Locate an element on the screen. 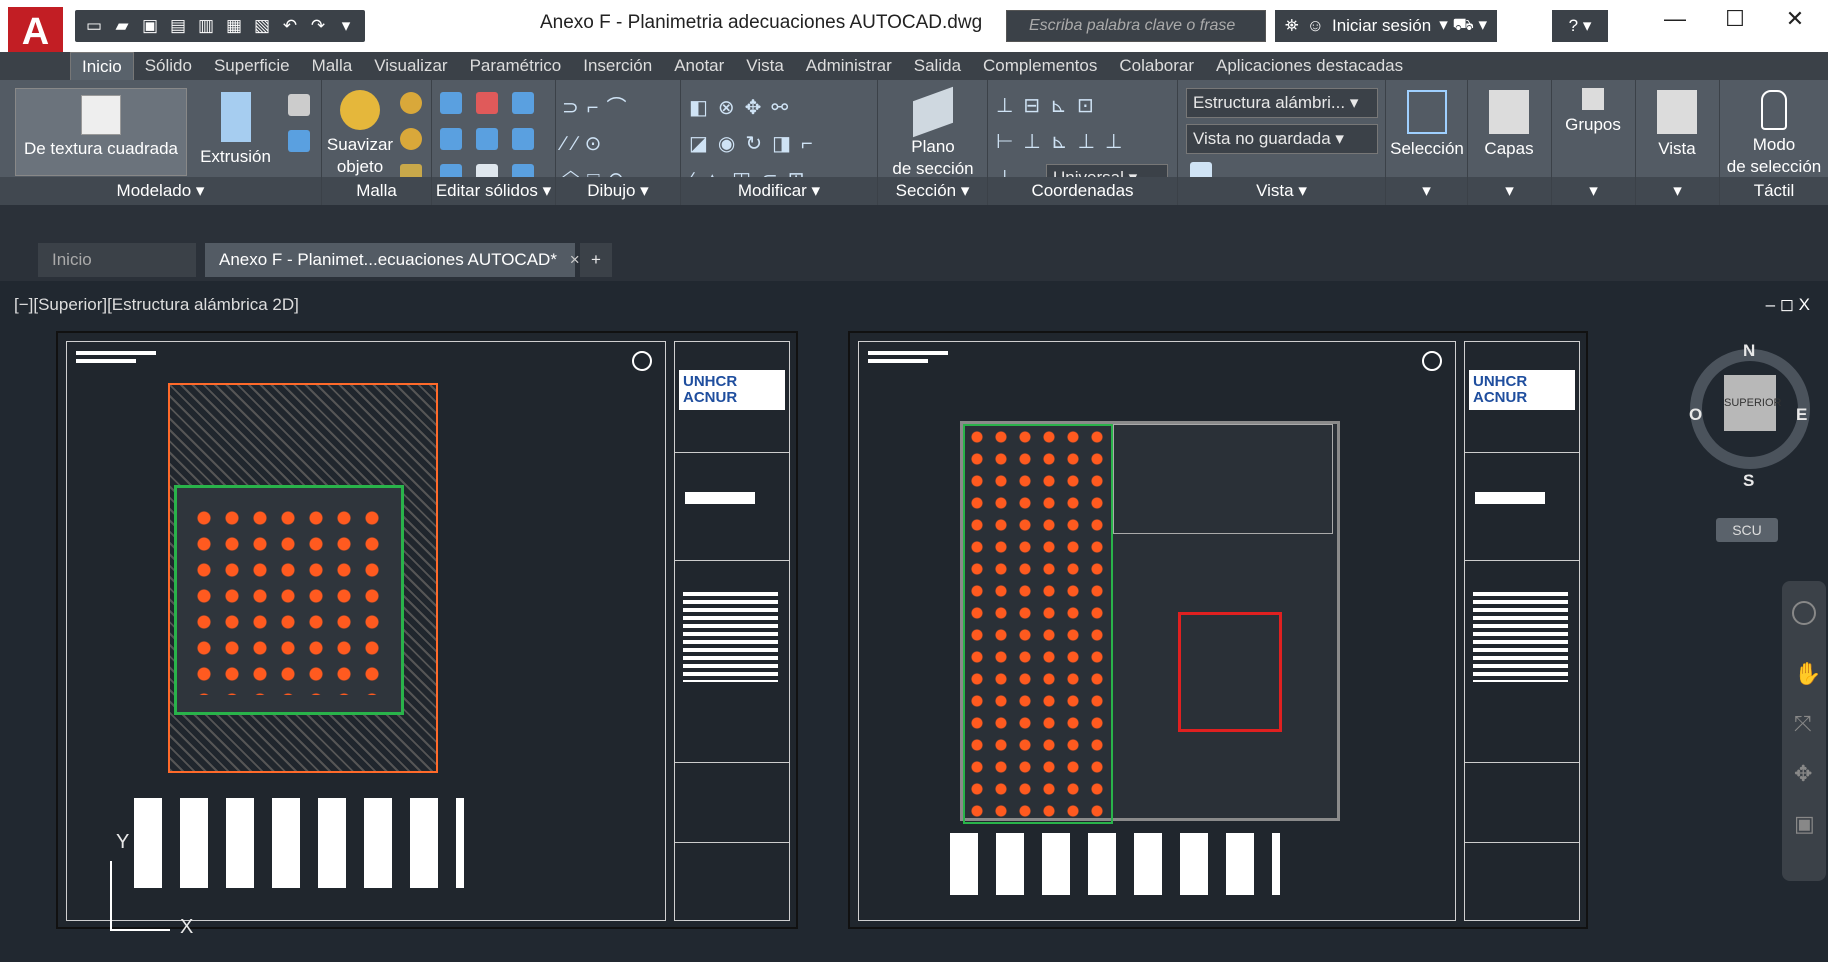 This screenshot has height=962, width=1828. ucs-menu-button: SCU is located at coordinates (1747, 530).